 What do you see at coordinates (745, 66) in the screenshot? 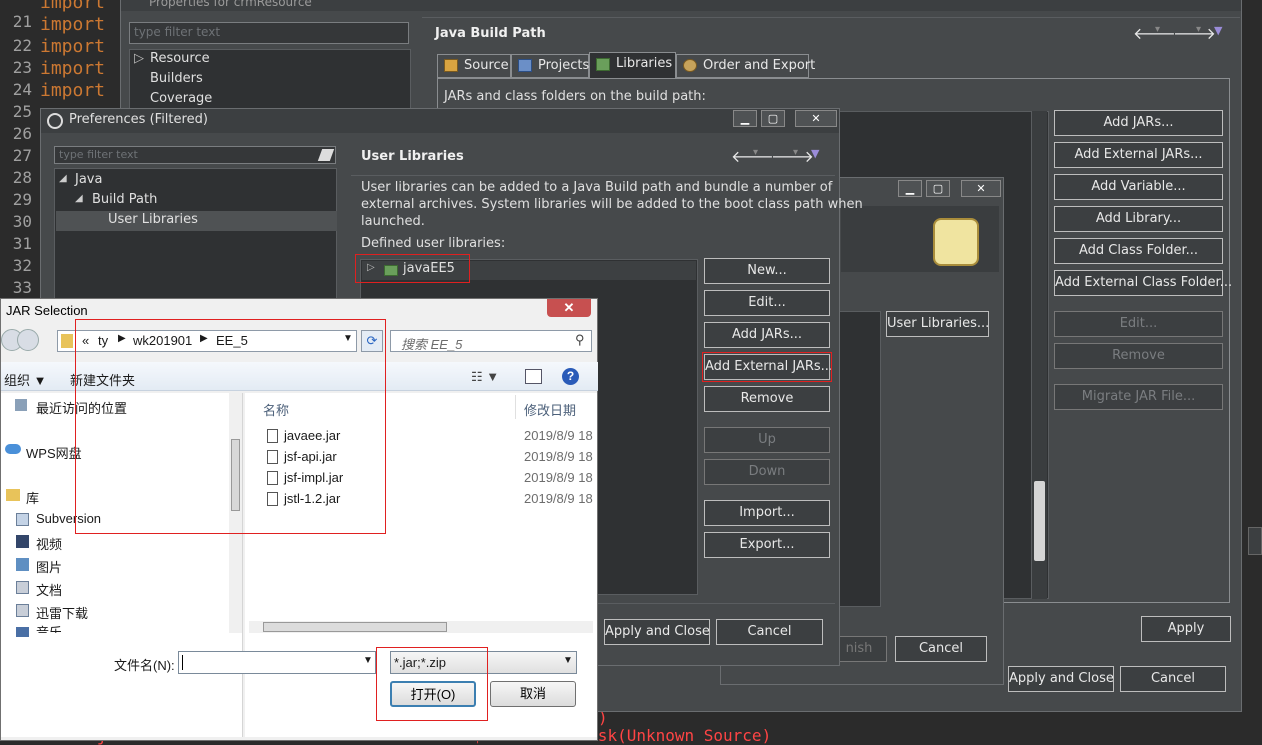
I see `tab-order-and-export: Order and Export` at bounding box center [745, 66].